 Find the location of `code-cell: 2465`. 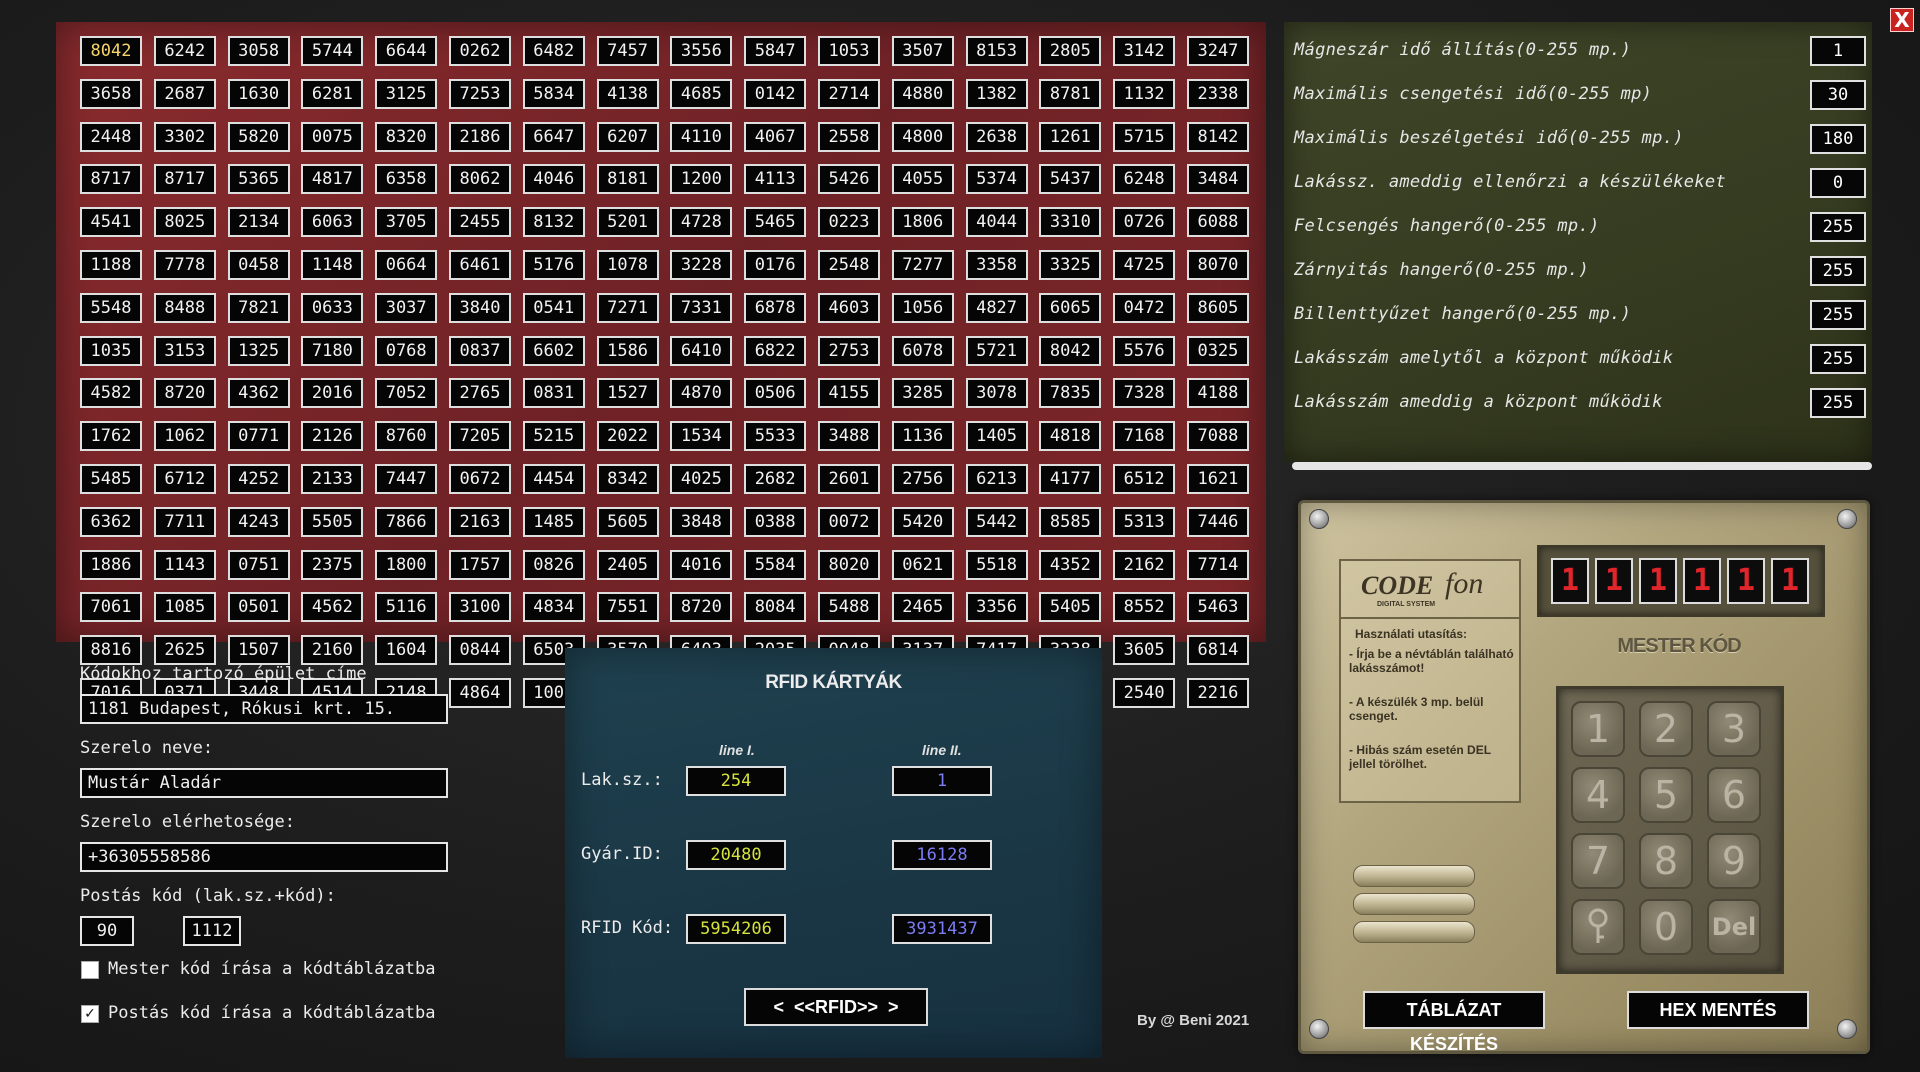

code-cell: 2465 is located at coordinates (922, 607).